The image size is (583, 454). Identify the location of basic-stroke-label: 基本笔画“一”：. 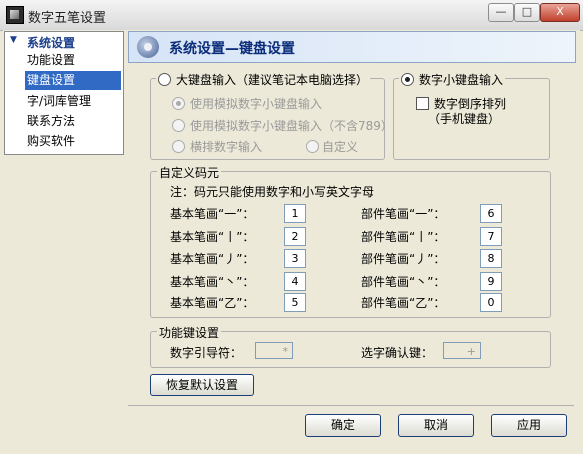
(212, 214).